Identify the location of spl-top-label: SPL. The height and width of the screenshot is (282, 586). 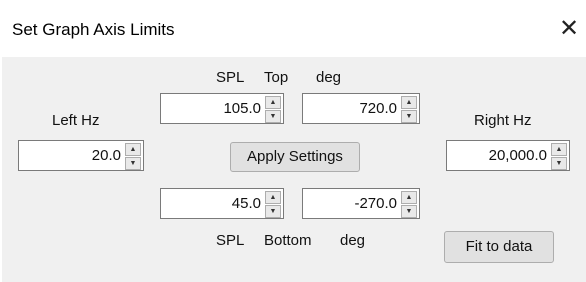
(230, 77).